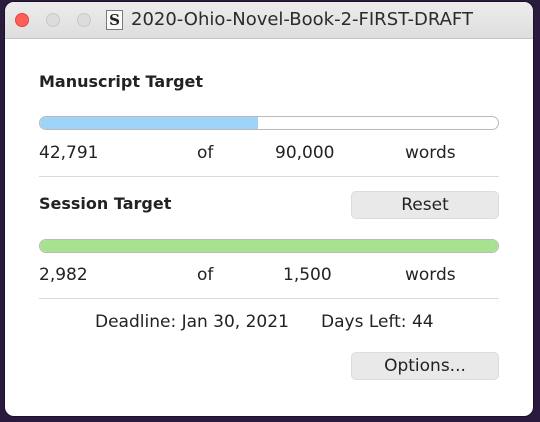 The width and height of the screenshot is (540, 422). I want to click on deadline-label: Deadline: Jan 30, 2021, so click(192, 322).